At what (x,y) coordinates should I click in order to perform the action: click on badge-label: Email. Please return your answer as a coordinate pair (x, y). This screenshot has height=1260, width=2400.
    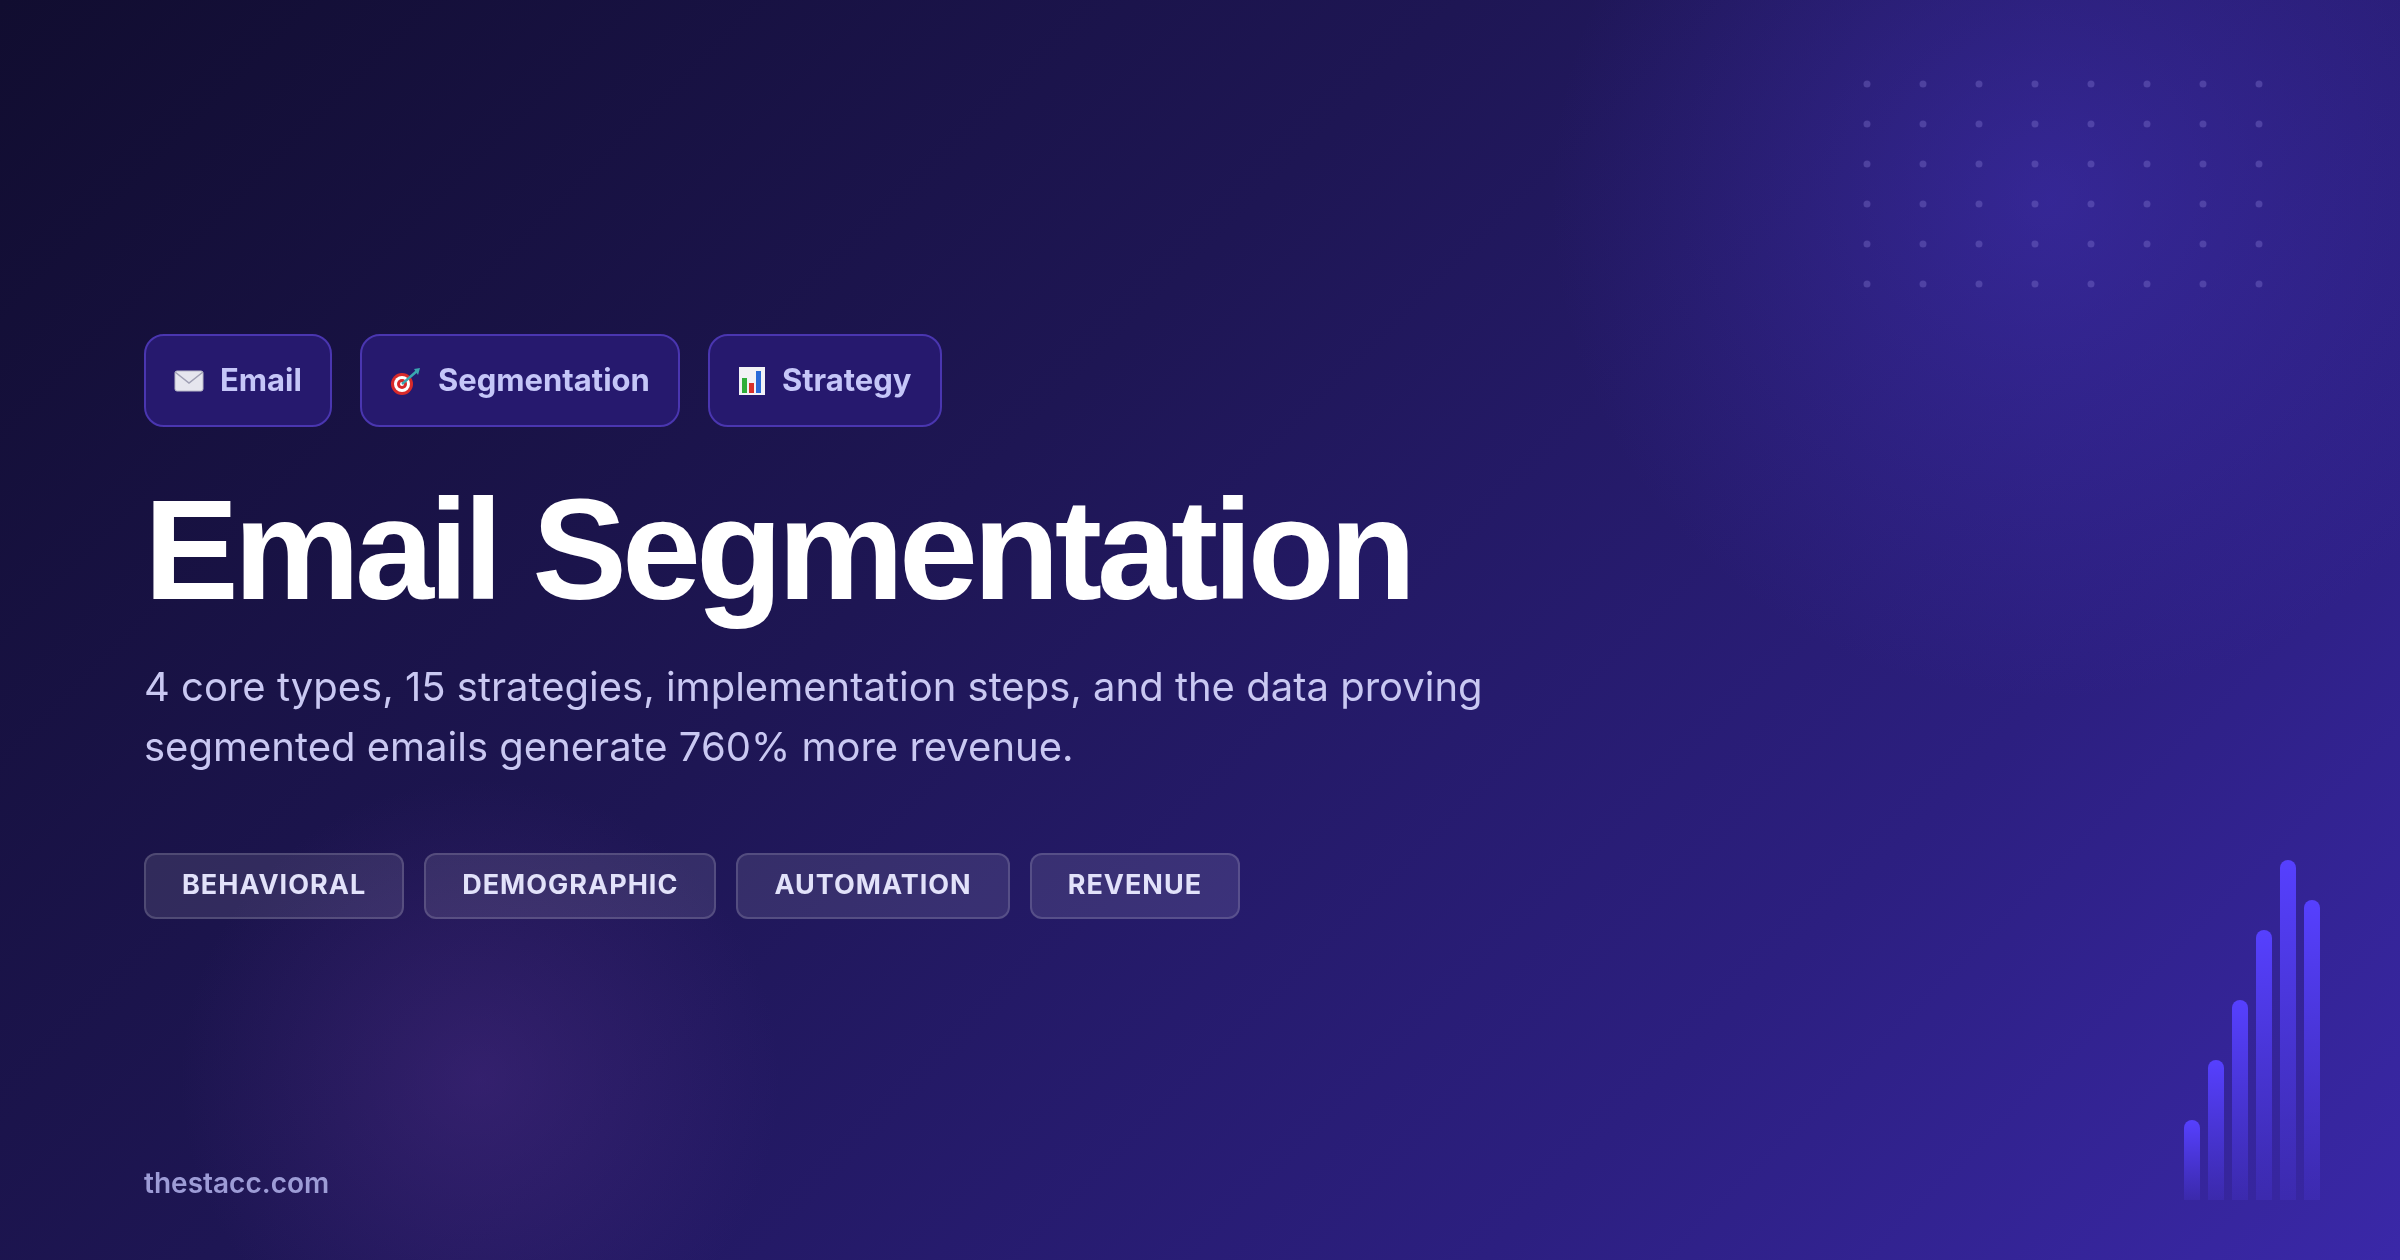
    Looking at the image, I should click on (261, 380).